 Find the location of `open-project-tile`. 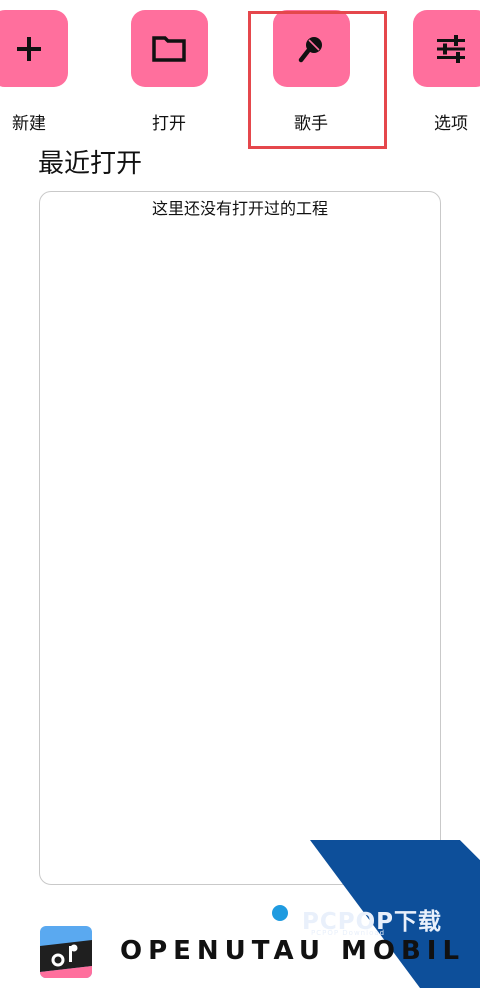

open-project-tile is located at coordinates (169, 48).